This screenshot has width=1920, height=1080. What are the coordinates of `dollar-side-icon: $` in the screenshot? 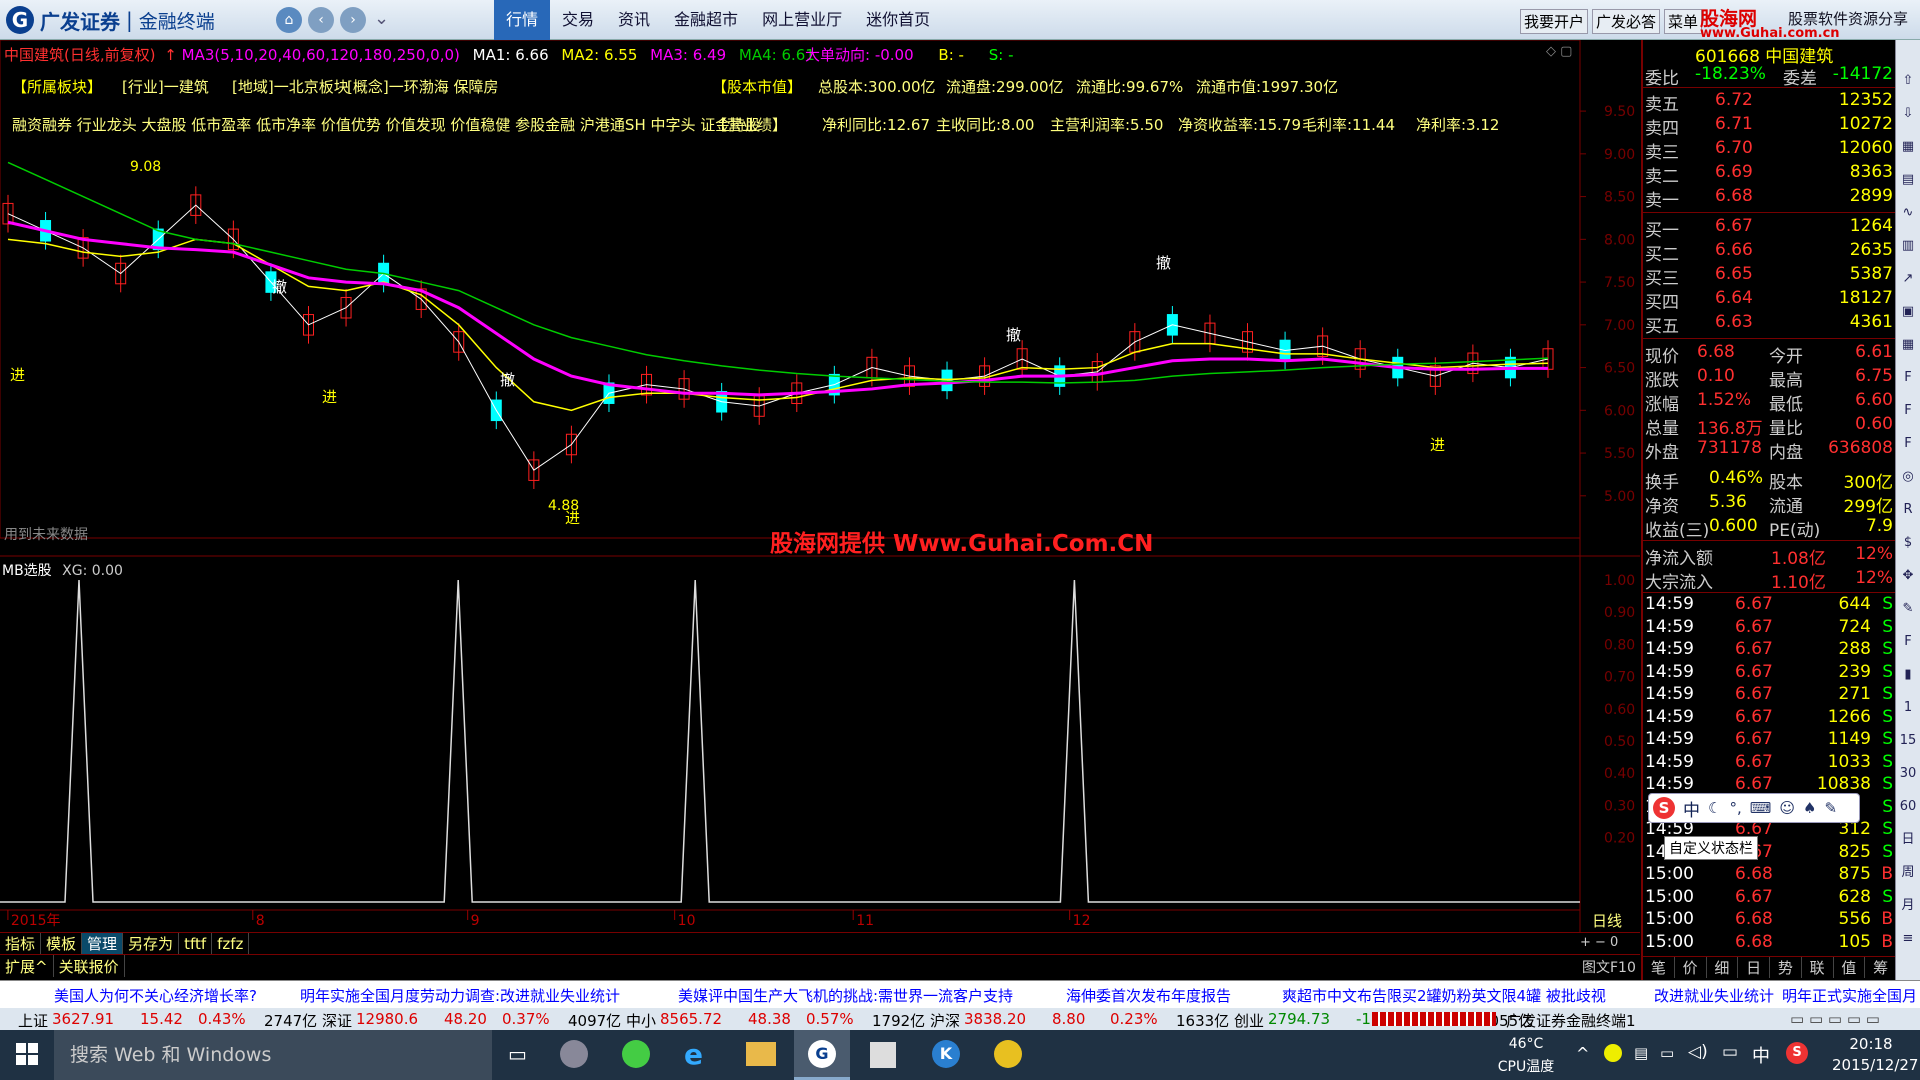 It's located at (1908, 543).